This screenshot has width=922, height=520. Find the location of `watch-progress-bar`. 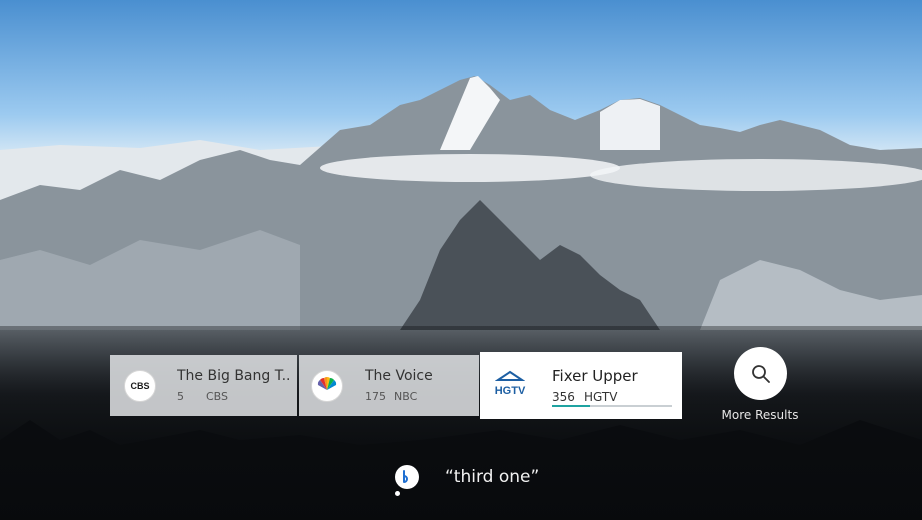

watch-progress-bar is located at coordinates (612, 406).